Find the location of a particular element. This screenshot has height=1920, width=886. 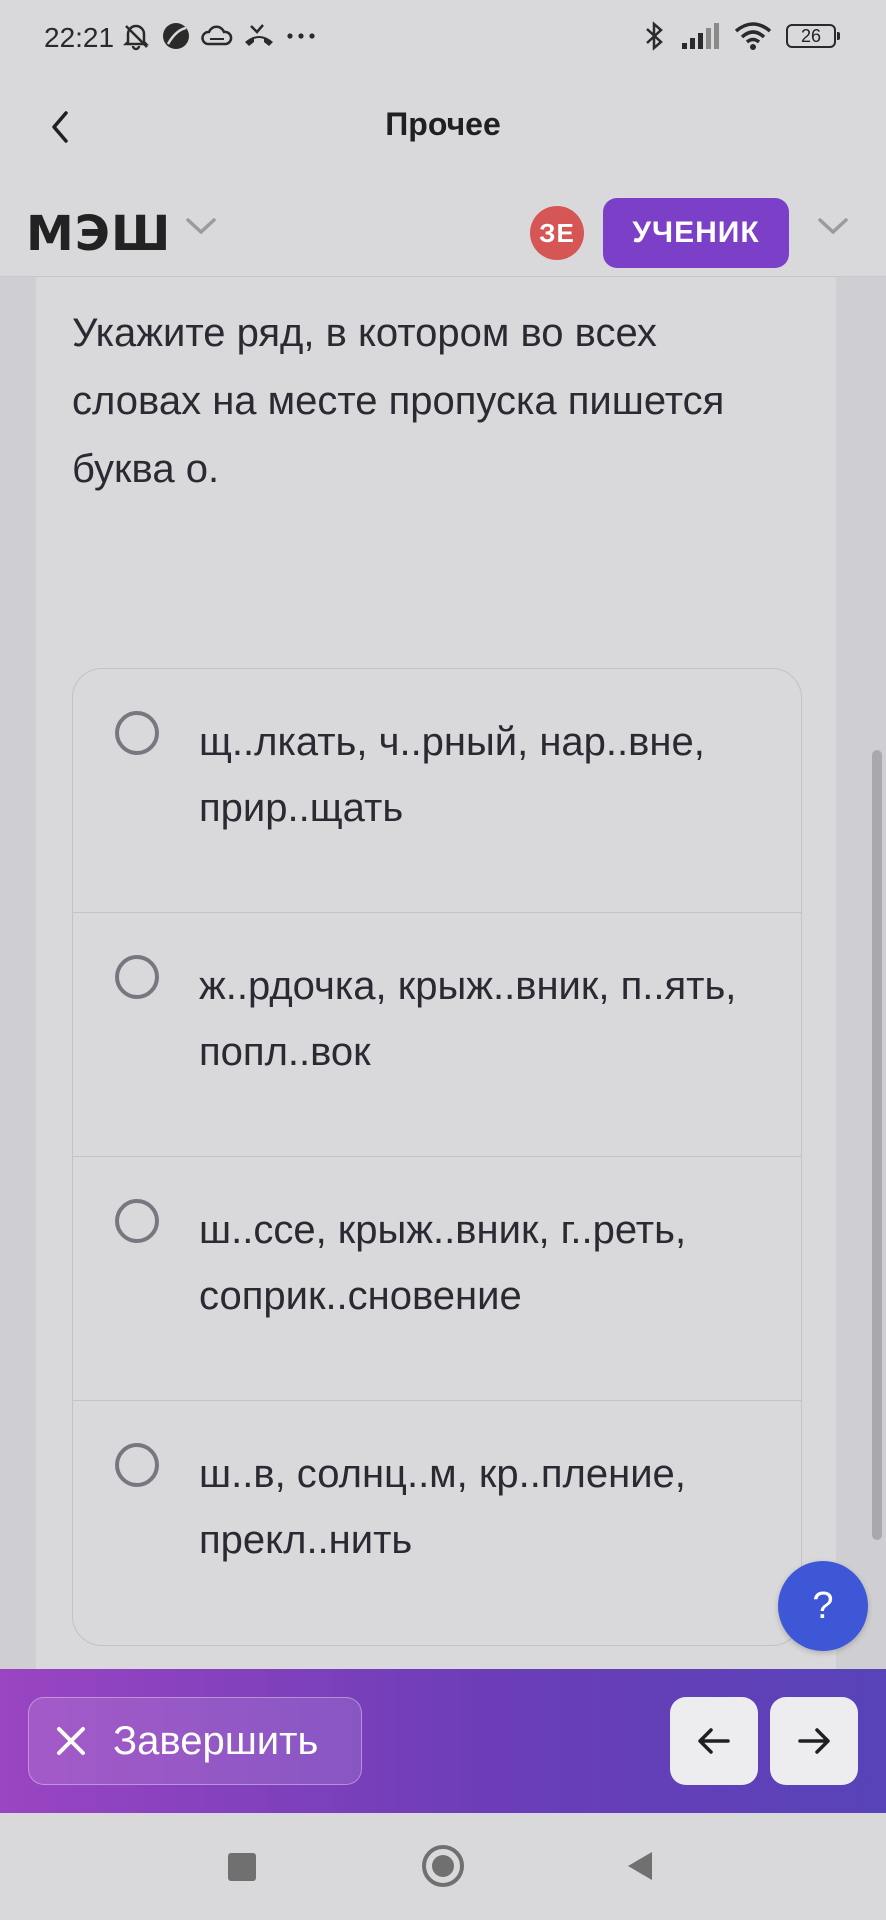

back-triangle-icon is located at coordinates (640, 1866).